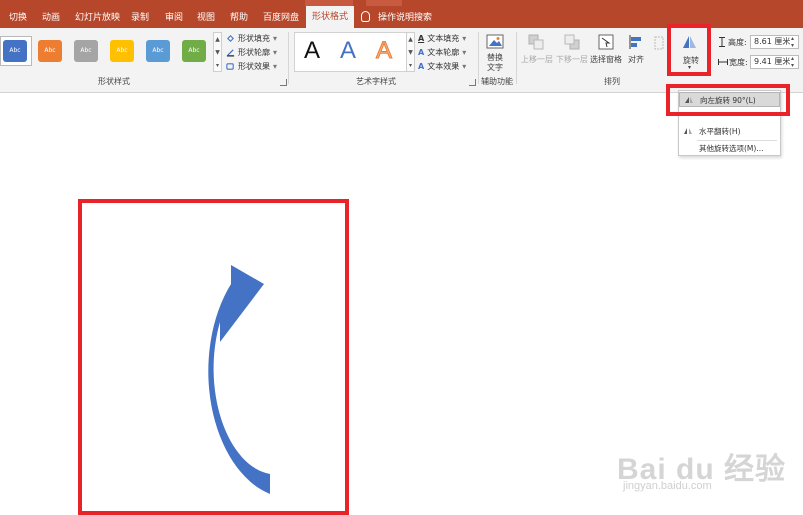 Image resolution: width=803 pixels, height=515 pixels. What do you see at coordinates (376, 81) in the screenshot?
I see `wordart-styles-group-label: 艺术字样式` at bounding box center [376, 81].